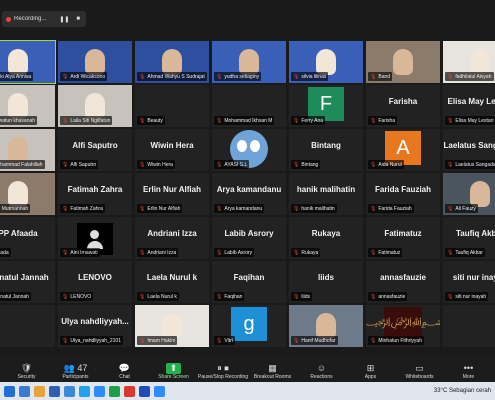 The width and height of the screenshot is (495, 400). Describe the element at coordinates (26, 371) in the screenshot. I see `security-button: 🛡 Security` at that location.